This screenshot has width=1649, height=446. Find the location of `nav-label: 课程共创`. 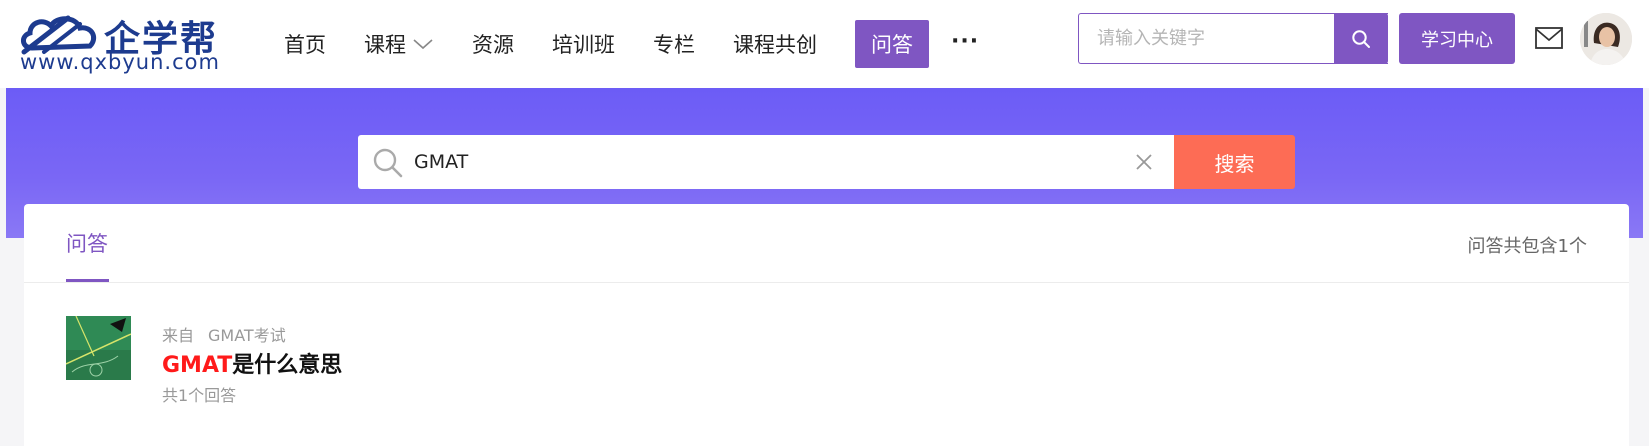

nav-label: 课程共创 is located at coordinates (775, 45).